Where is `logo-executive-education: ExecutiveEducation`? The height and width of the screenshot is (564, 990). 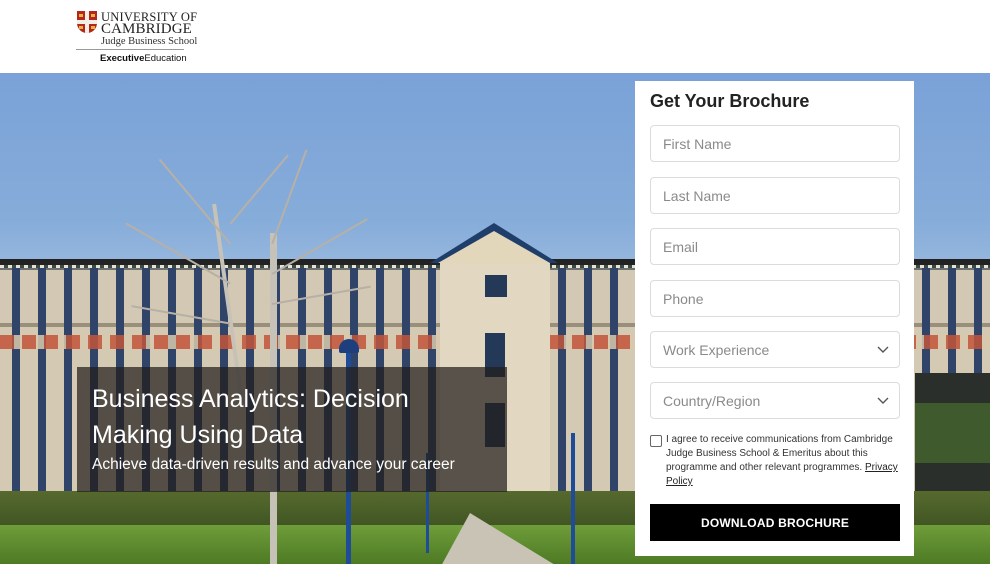 logo-executive-education: ExecutiveEducation is located at coordinates (143, 58).